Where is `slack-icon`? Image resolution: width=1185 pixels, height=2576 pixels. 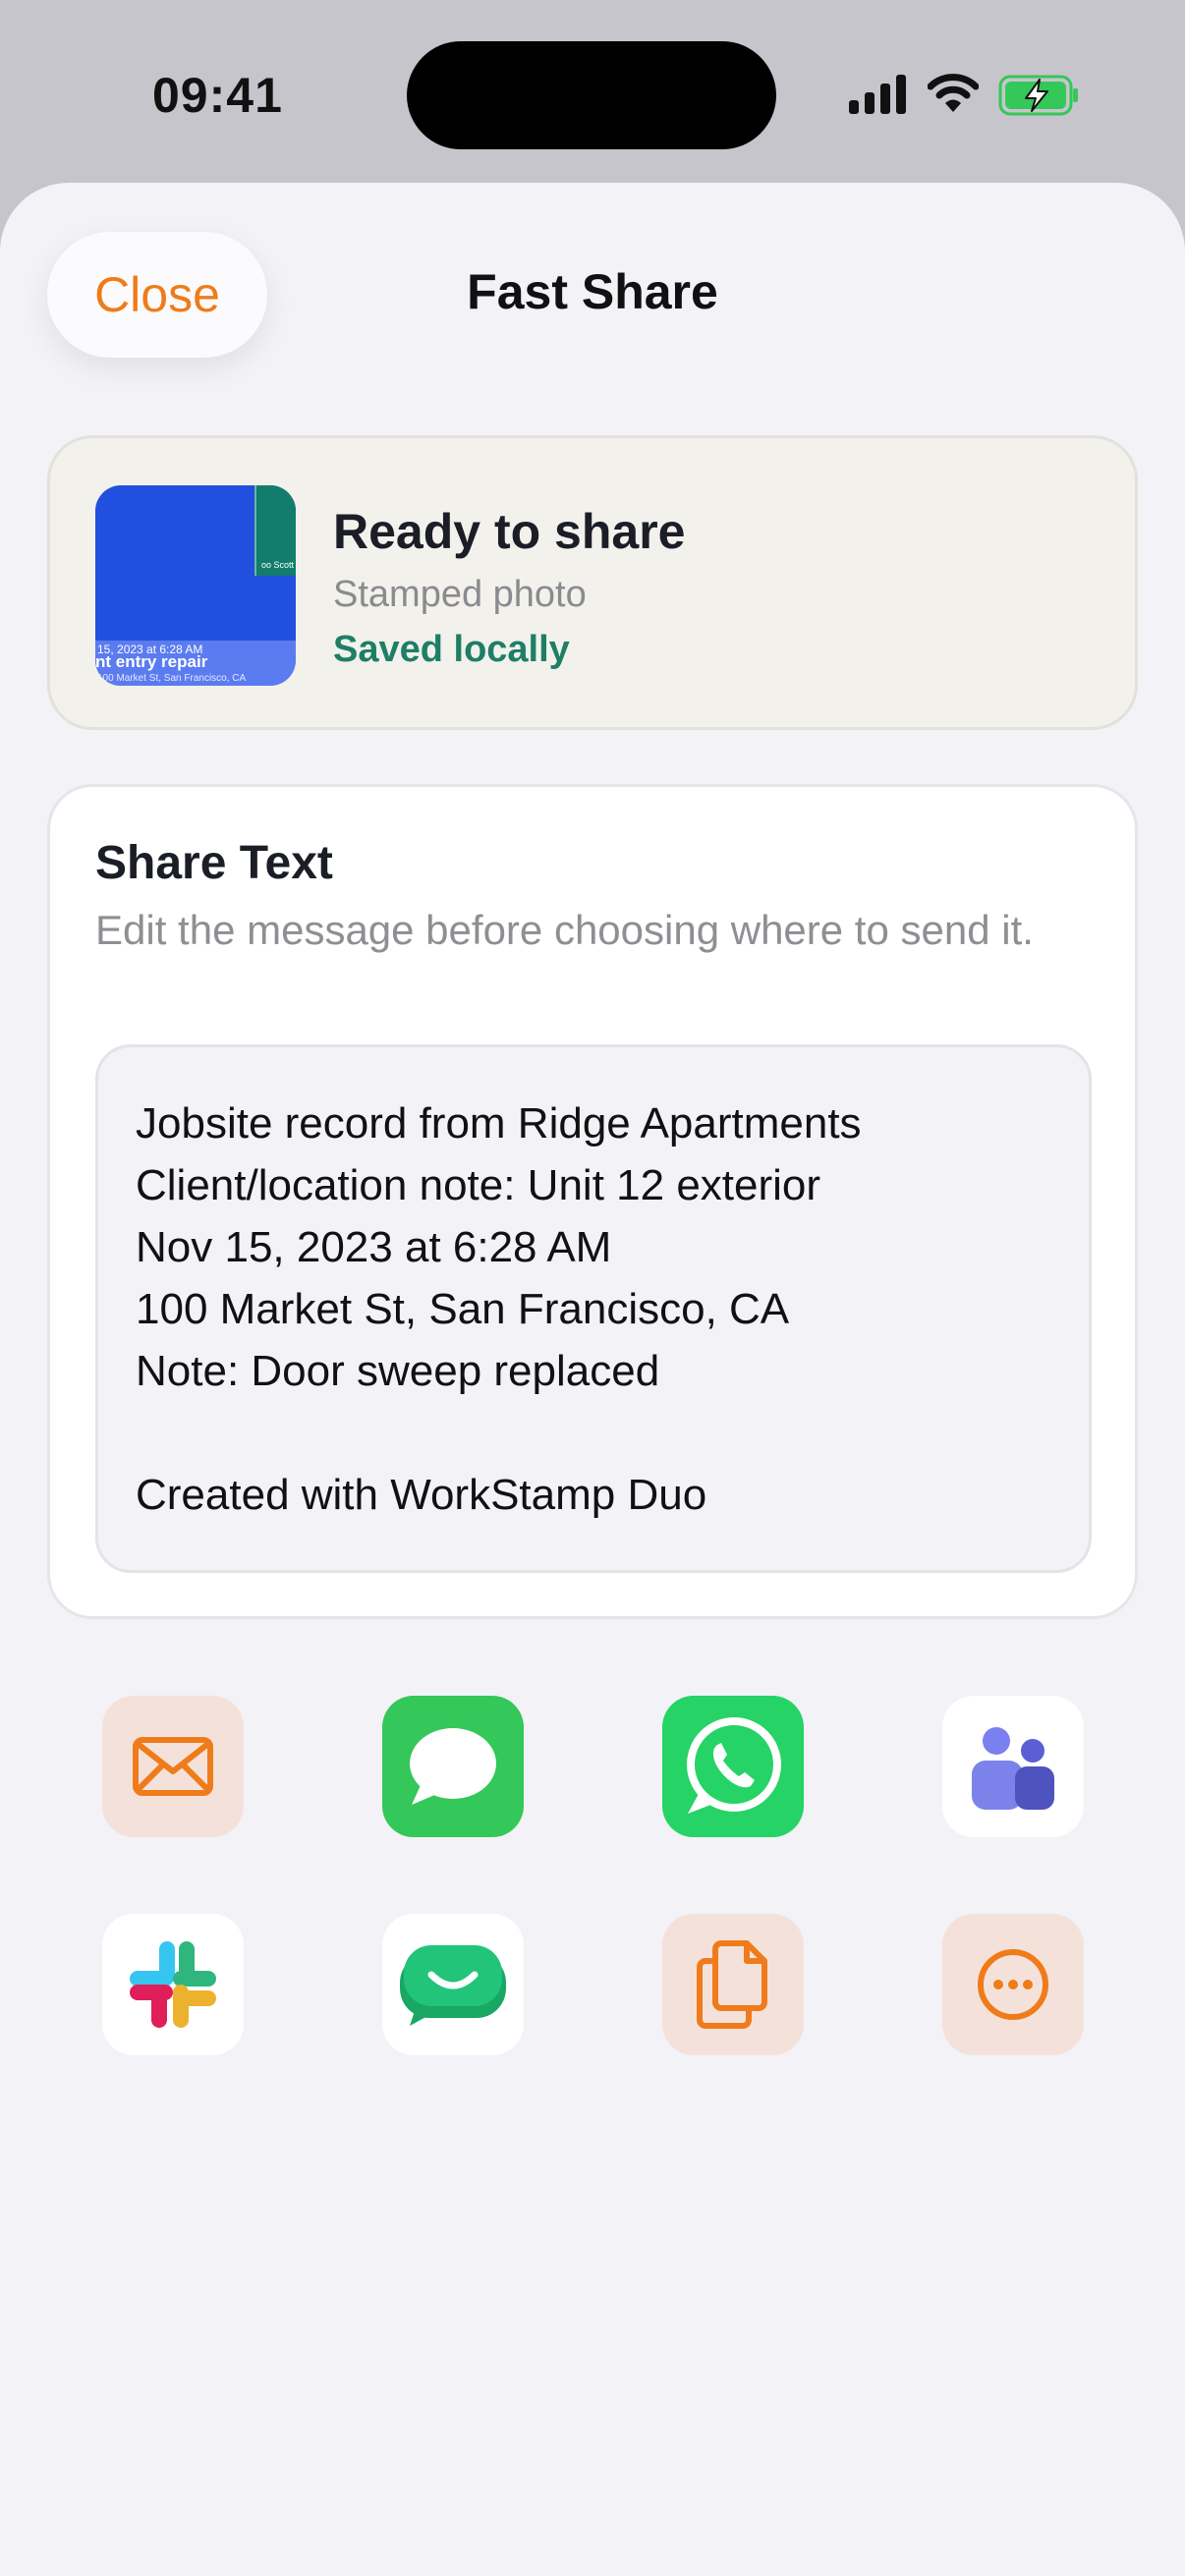
slack-icon is located at coordinates (173, 1984).